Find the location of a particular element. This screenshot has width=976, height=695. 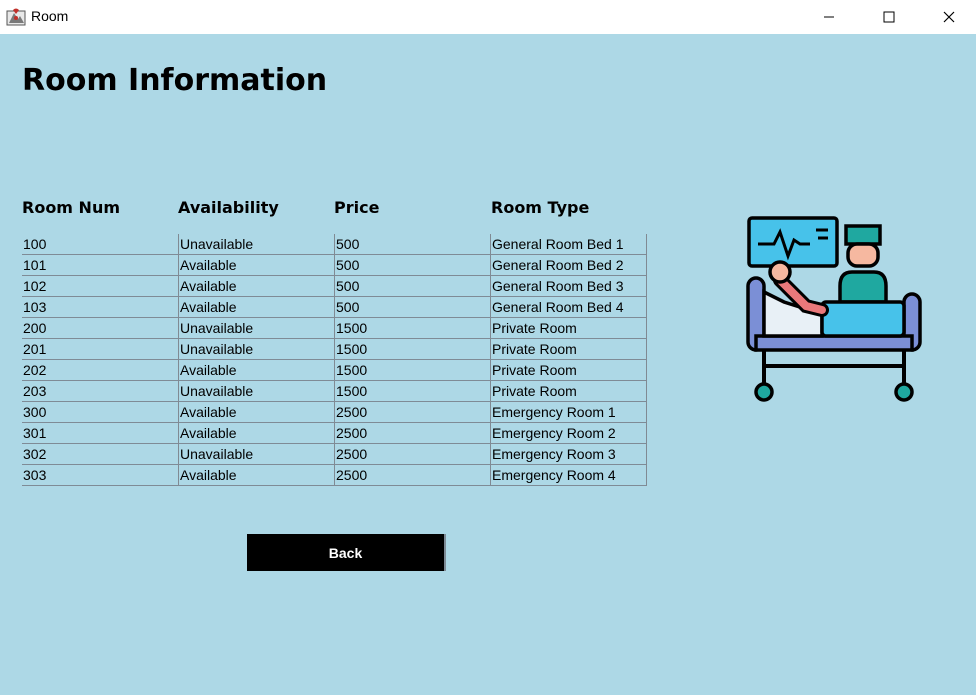

cell-room-type: Emergency Room 1 is located at coordinates (568, 412).